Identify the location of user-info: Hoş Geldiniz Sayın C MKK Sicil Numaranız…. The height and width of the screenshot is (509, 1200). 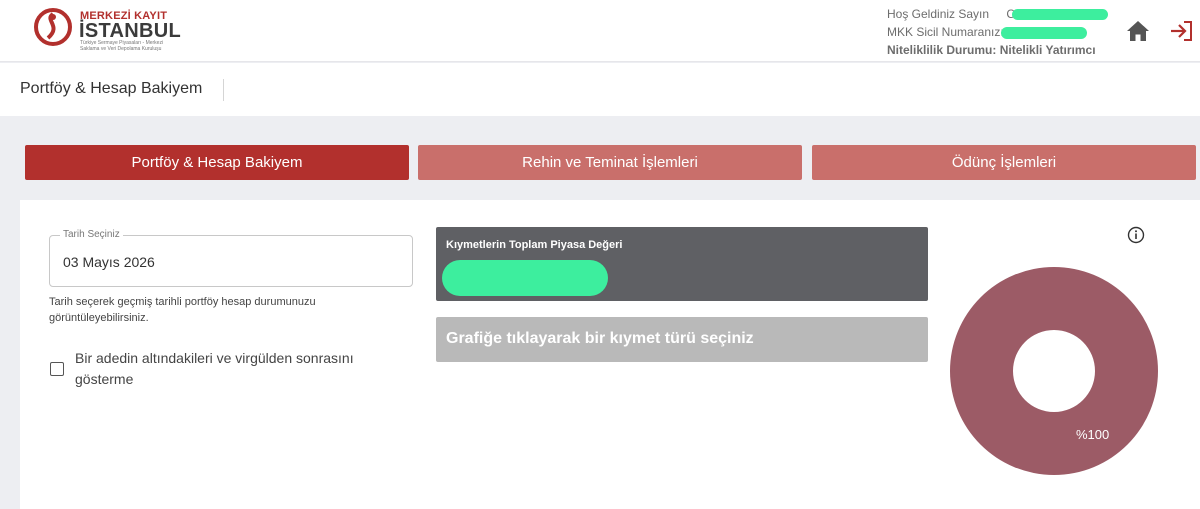
(998, 32).